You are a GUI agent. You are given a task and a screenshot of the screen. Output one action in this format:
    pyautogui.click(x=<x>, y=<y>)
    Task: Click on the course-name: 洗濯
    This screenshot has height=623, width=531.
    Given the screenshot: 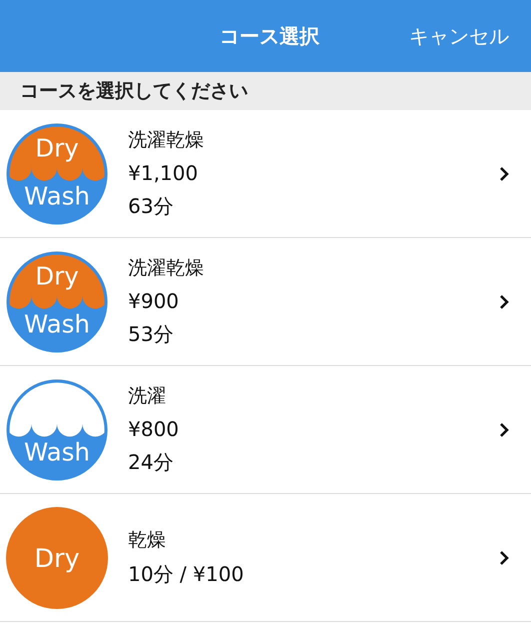 What is the action you would take?
    pyautogui.click(x=147, y=396)
    